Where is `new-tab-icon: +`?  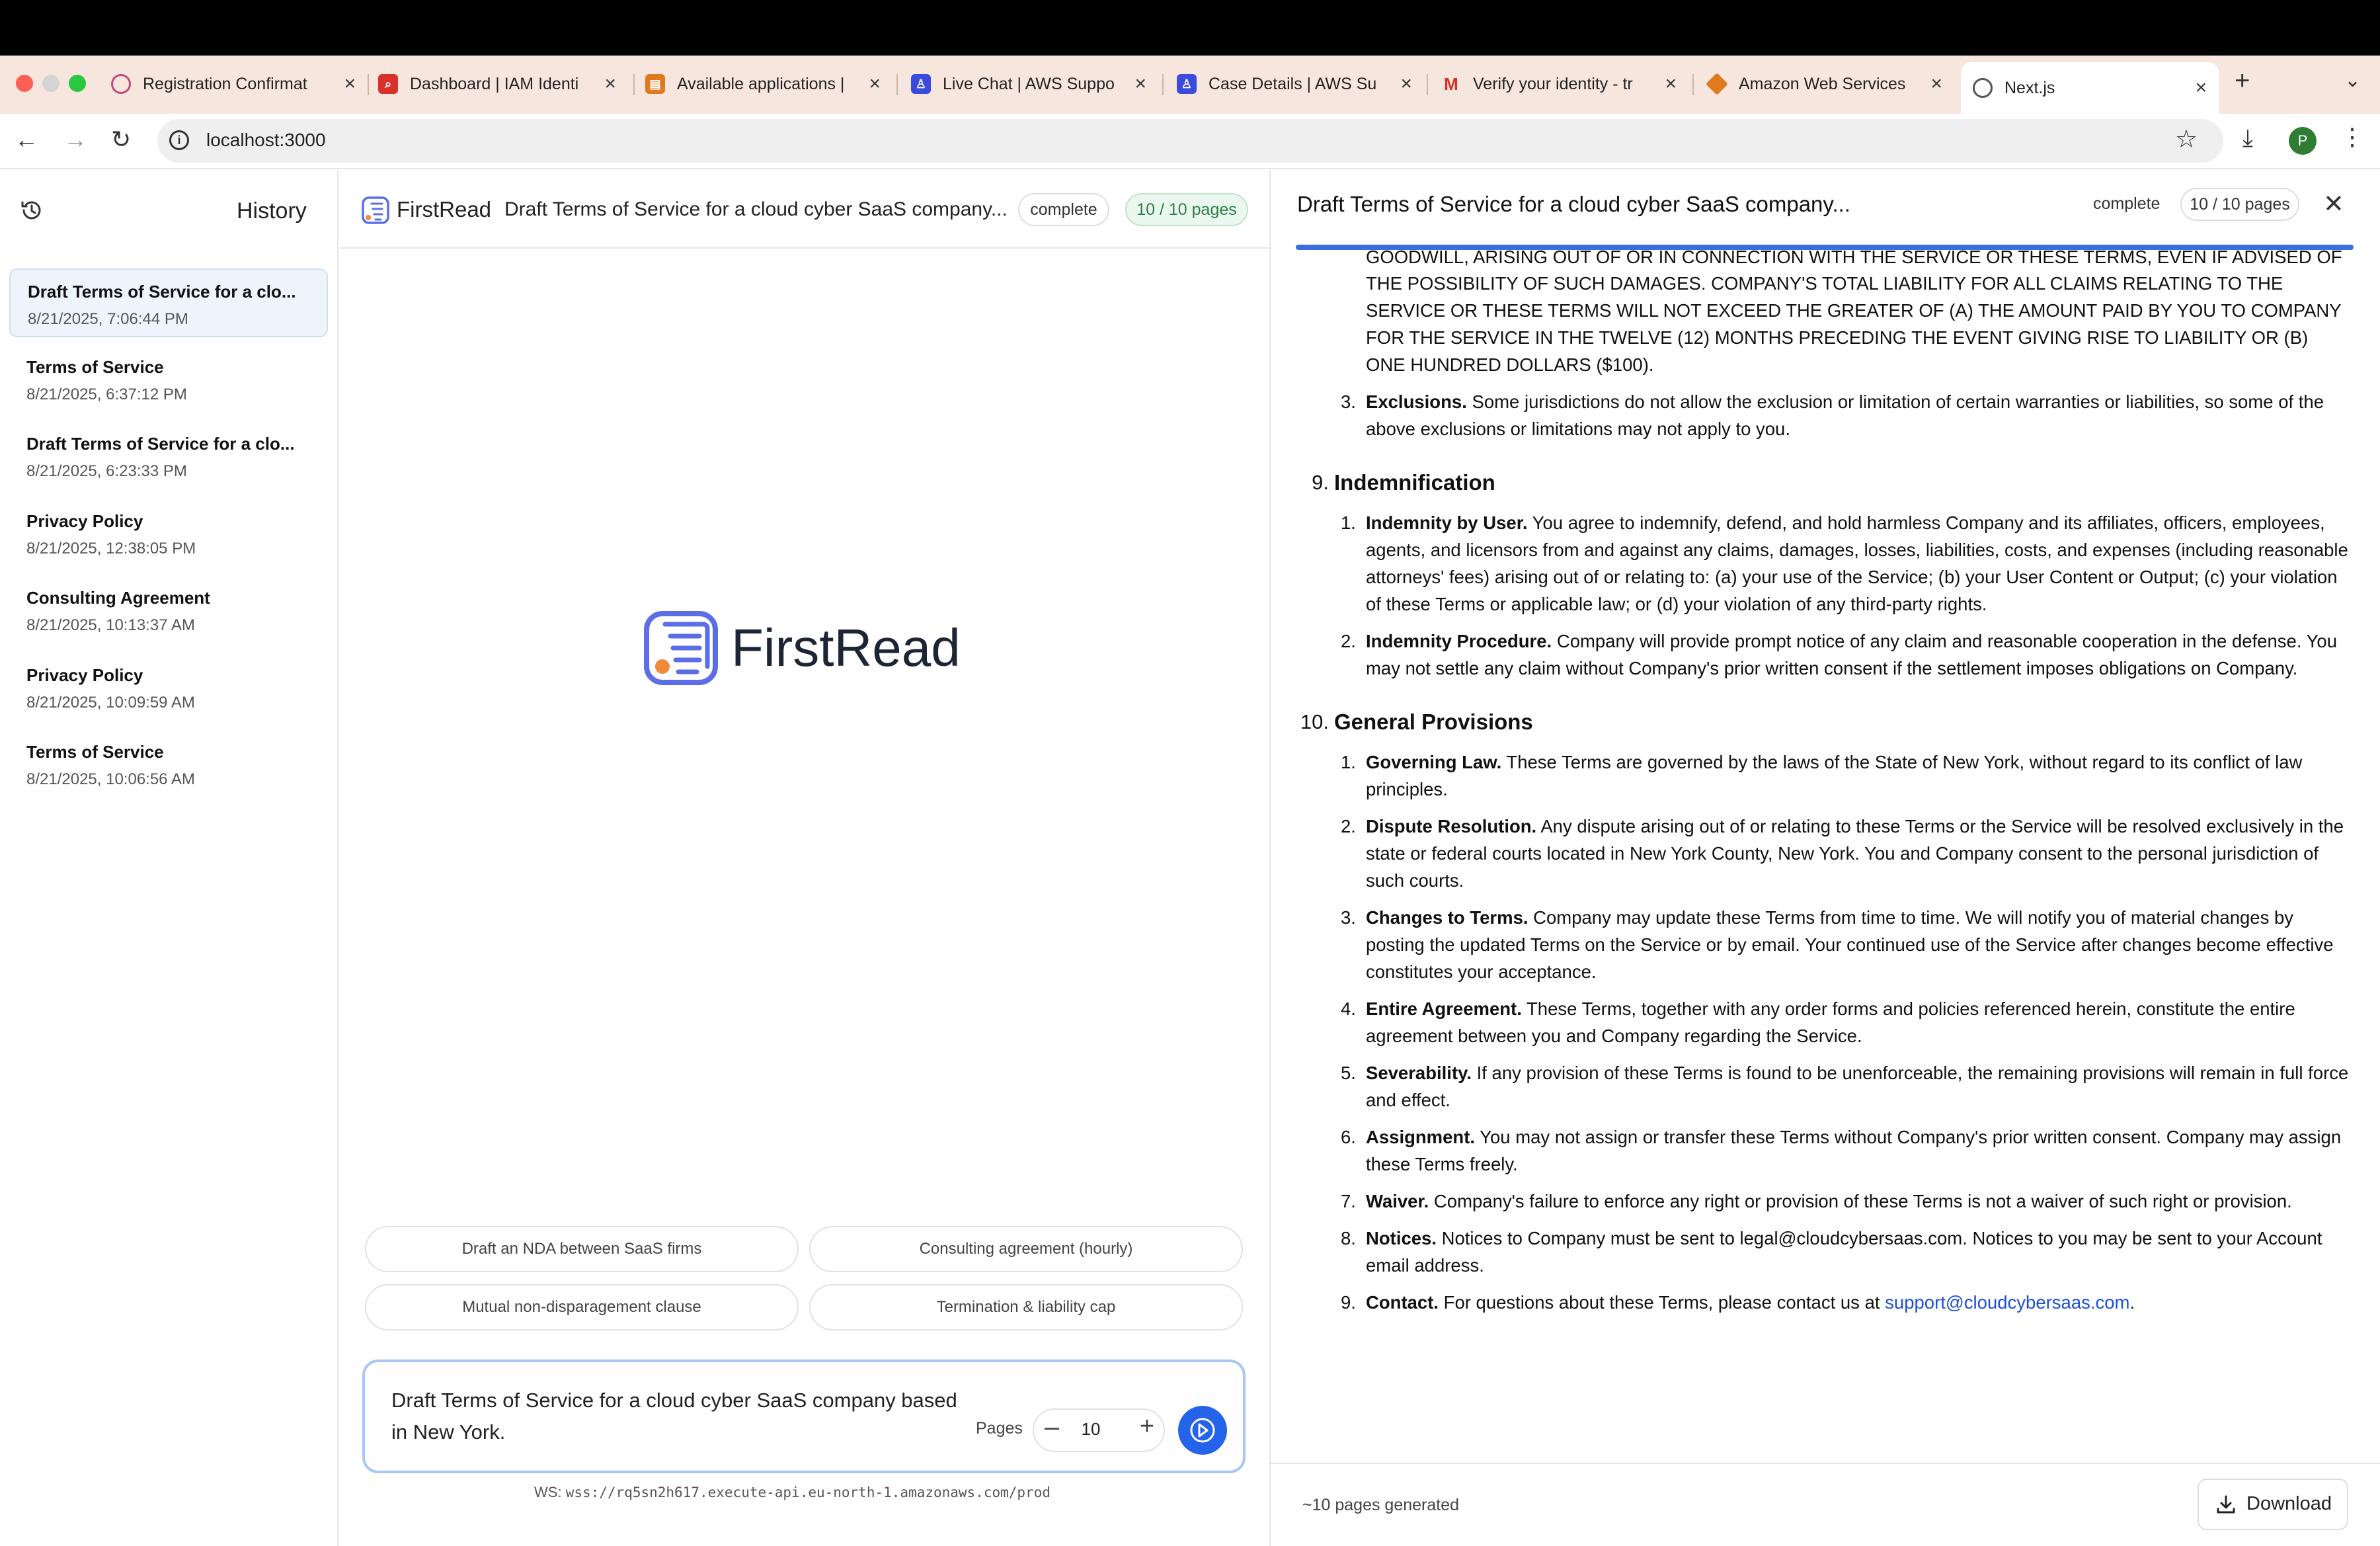 new-tab-icon: + is located at coordinates (2242, 81).